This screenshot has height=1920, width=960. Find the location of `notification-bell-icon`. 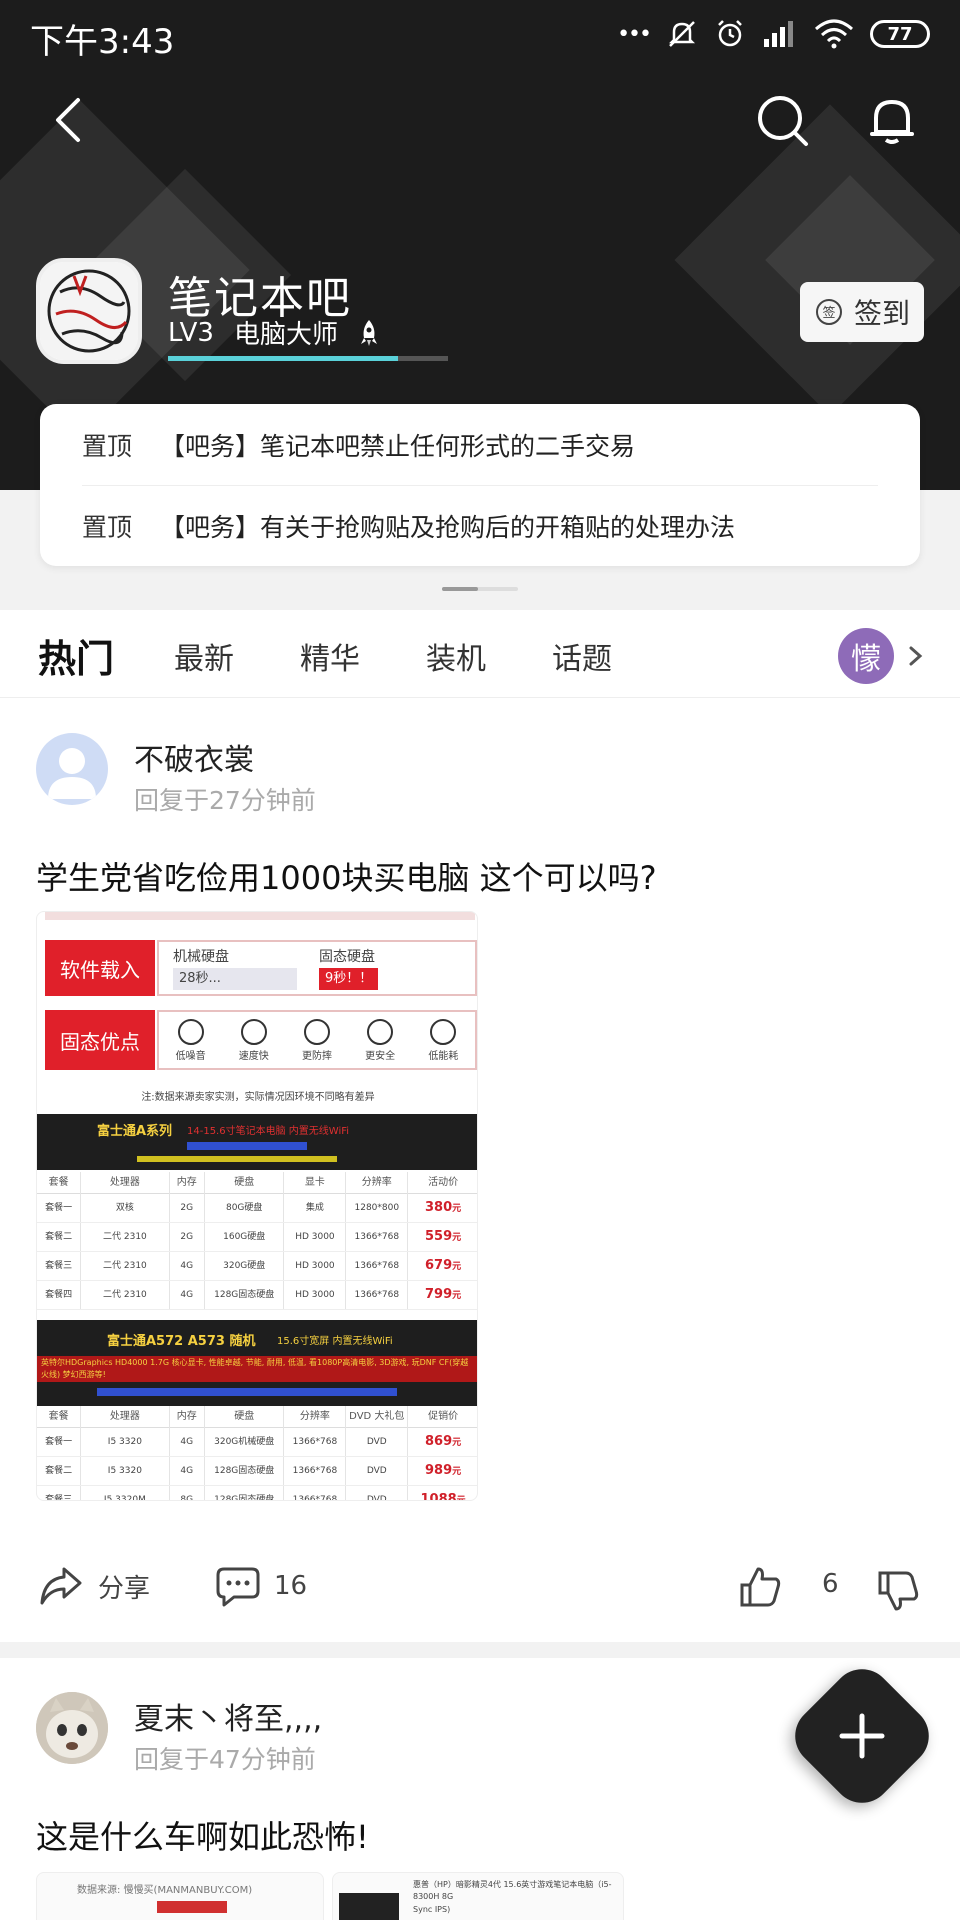

notification-bell-icon is located at coordinates (892, 120).